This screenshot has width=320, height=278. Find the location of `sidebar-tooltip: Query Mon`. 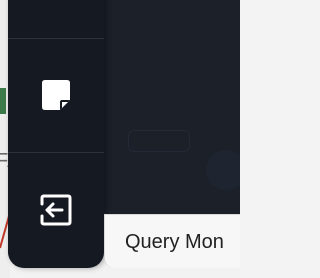

sidebar-tooltip: Query Mon is located at coordinates (172, 241).